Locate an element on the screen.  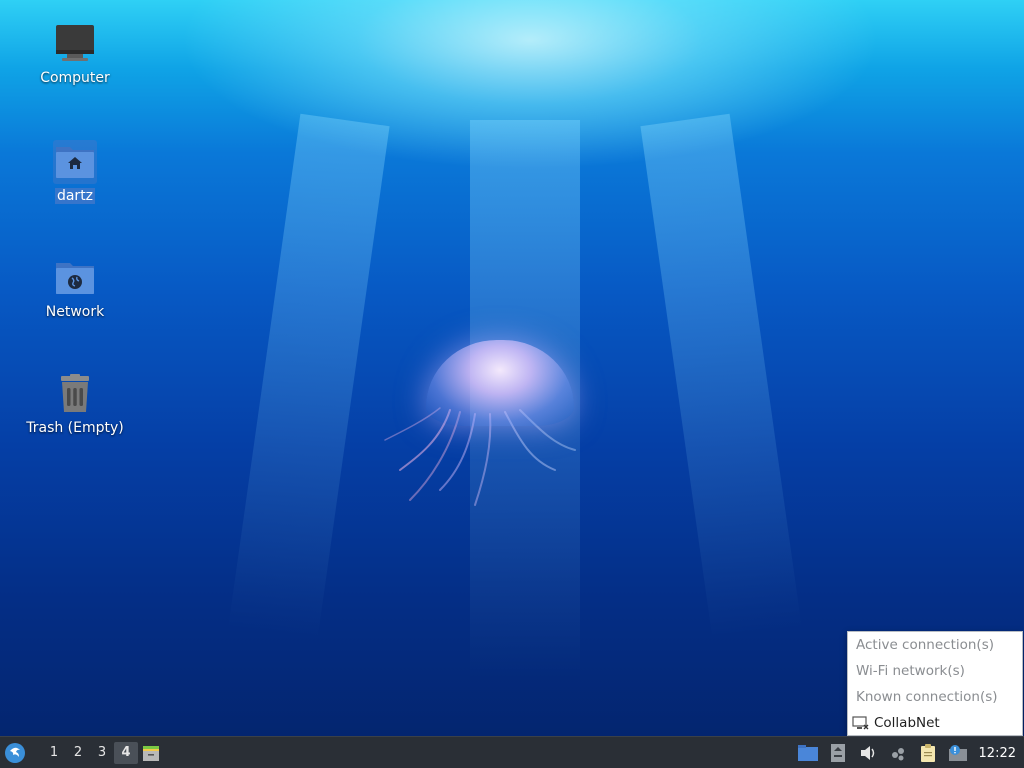
distro-logo-icon is located at coordinates (15, 752).